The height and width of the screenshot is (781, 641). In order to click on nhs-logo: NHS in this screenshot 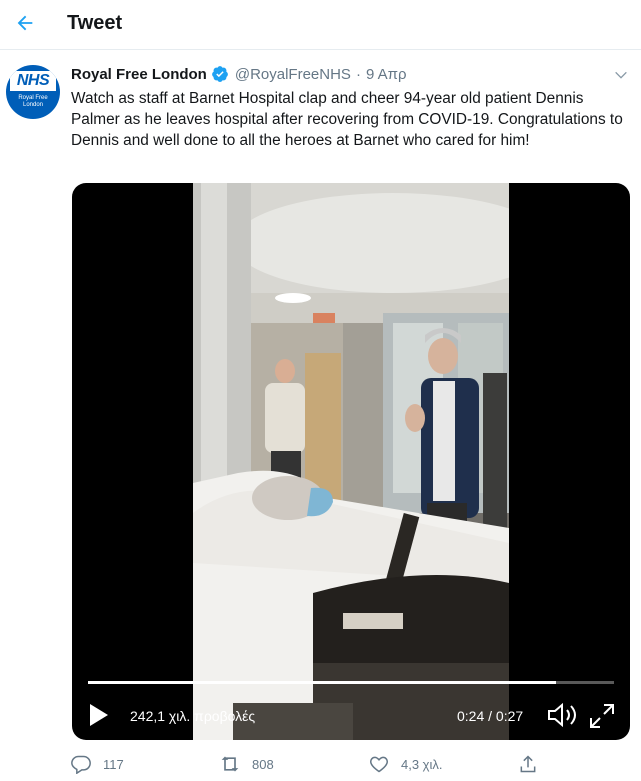, I will do `click(33, 81)`.